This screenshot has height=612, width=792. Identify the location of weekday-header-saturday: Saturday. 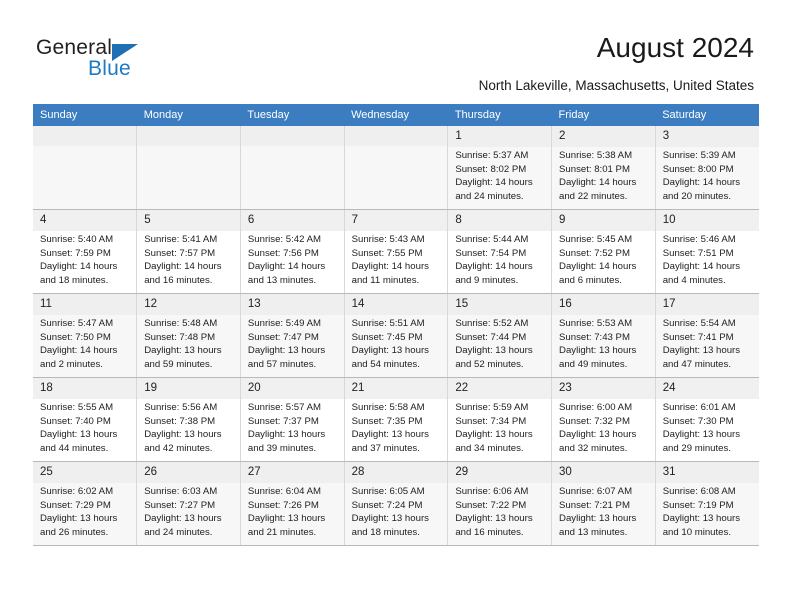
(707, 115).